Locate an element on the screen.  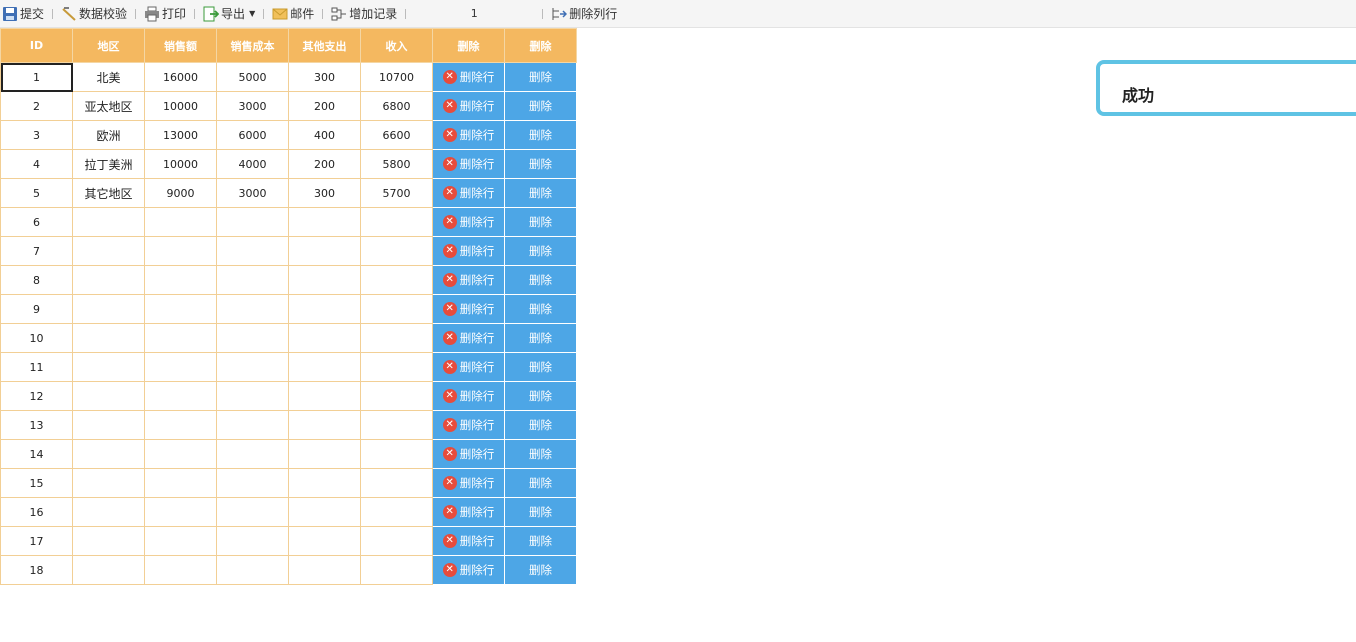
cell-income: 10700 is located at coordinates (396, 77).